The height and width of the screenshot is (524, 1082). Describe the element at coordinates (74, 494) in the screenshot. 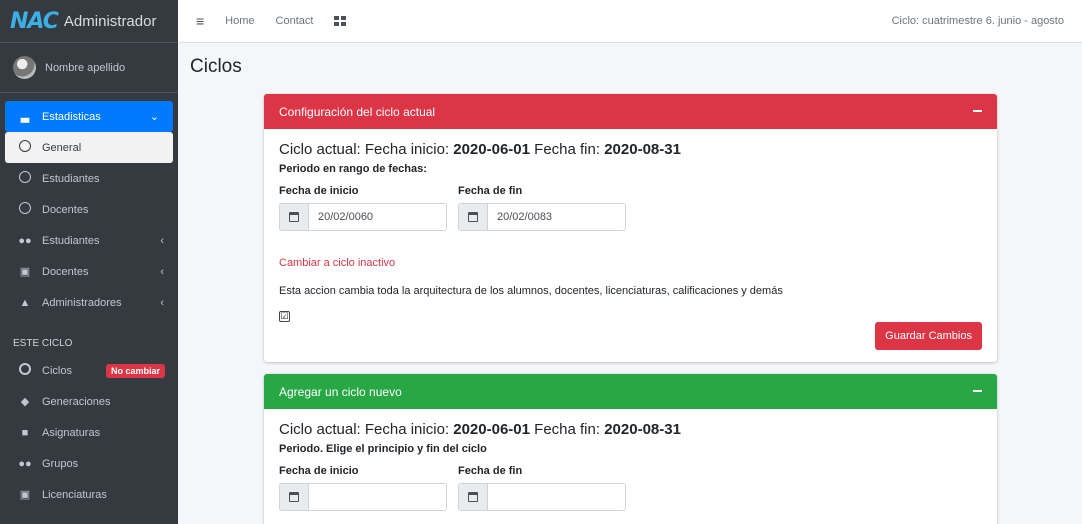

I see `sidebar-item-label: Licenciaturas` at that location.